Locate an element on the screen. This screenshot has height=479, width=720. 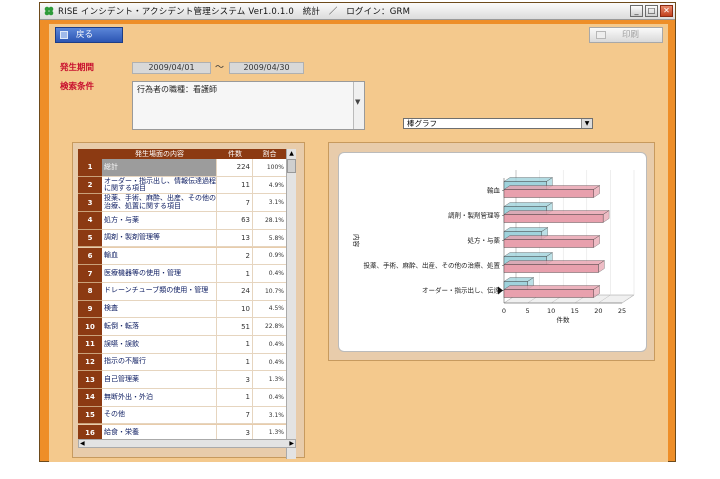
print-button: 印刷 is located at coordinates (626, 35).